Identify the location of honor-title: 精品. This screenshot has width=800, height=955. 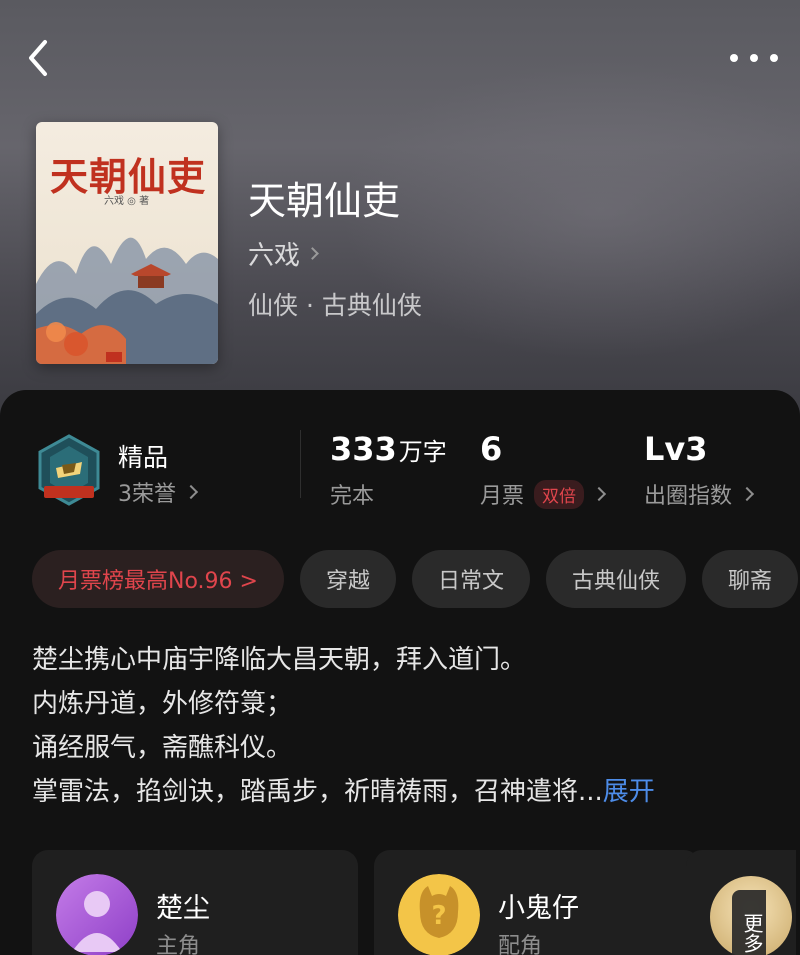
(143, 457).